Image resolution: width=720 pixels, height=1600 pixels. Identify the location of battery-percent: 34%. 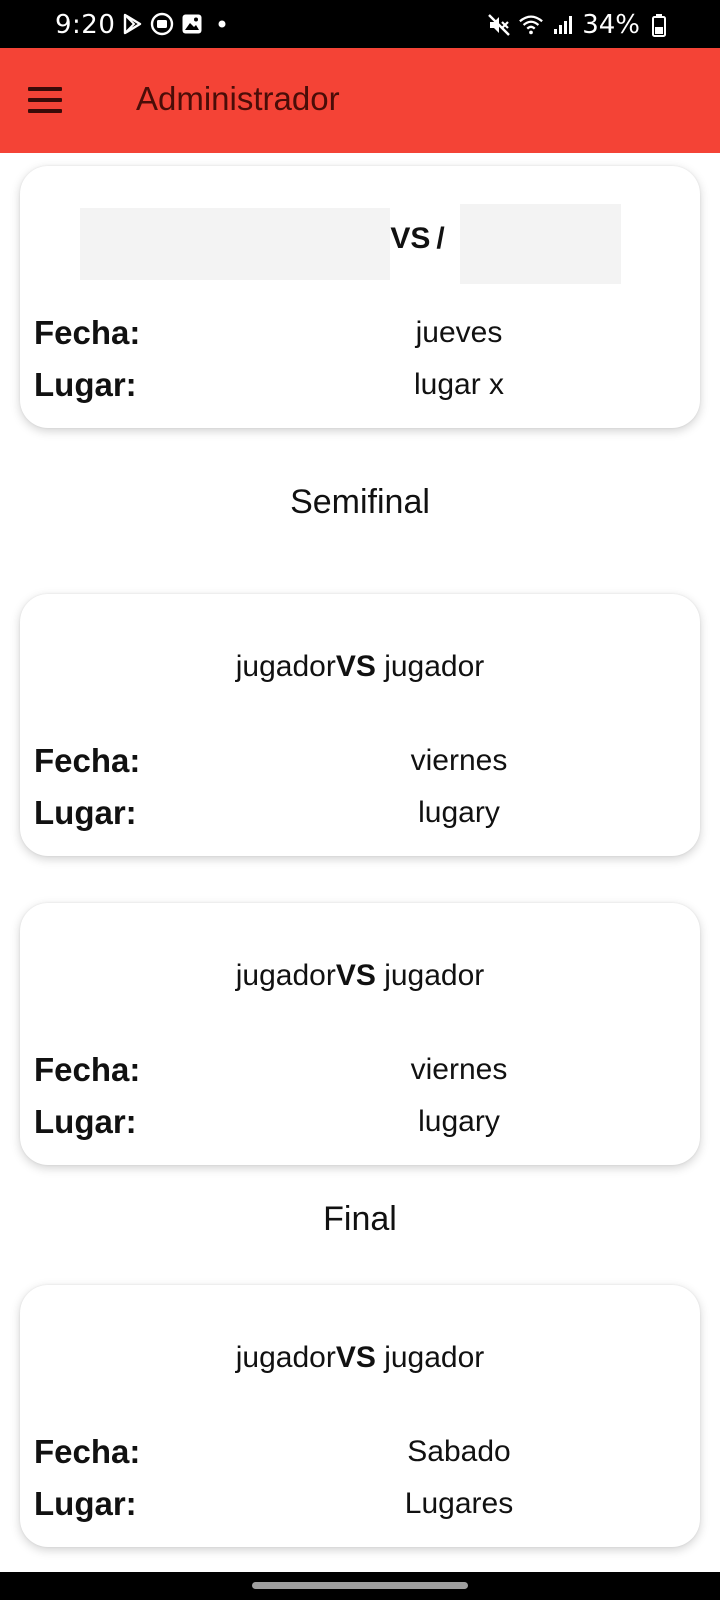
(611, 25).